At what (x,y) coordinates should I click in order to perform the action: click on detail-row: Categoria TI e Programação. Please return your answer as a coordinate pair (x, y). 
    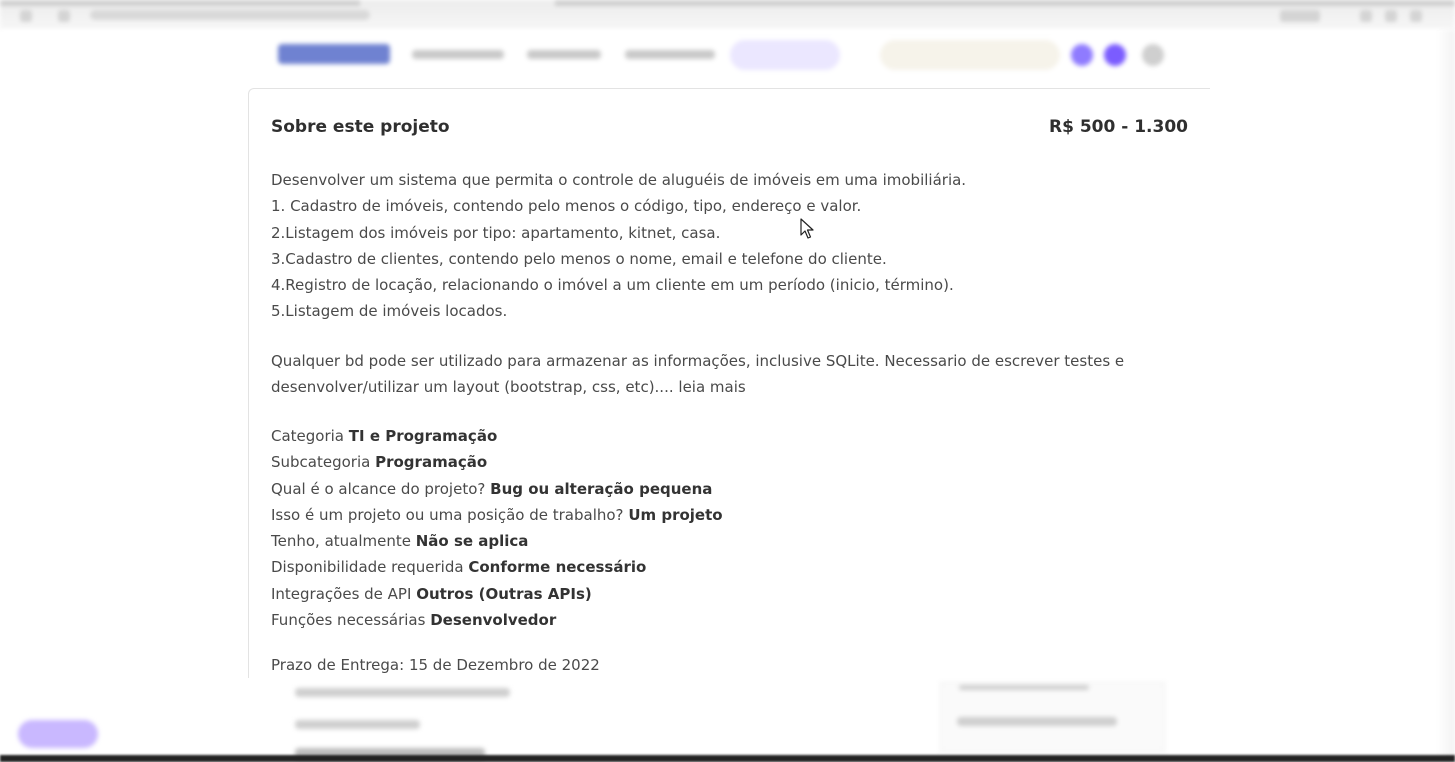
    Looking at the image, I should click on (497, 436).